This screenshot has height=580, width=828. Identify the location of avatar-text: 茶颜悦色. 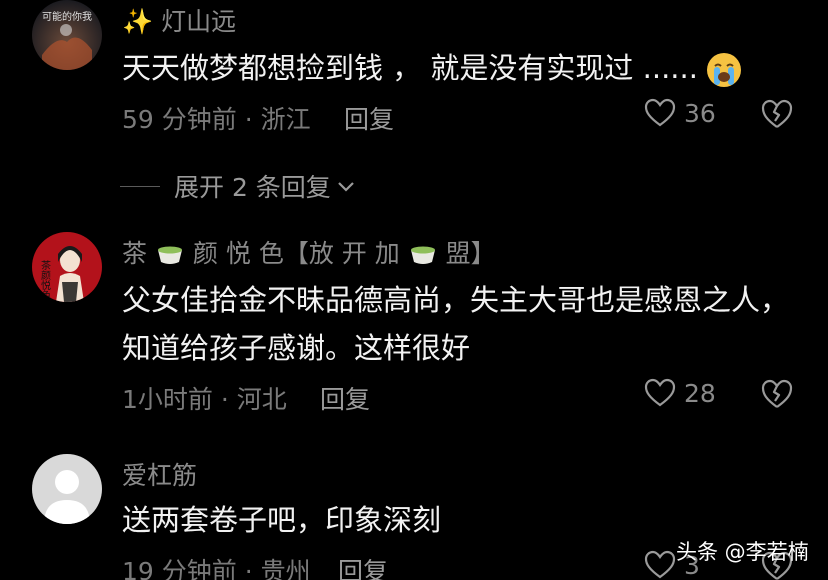
(45, 279).